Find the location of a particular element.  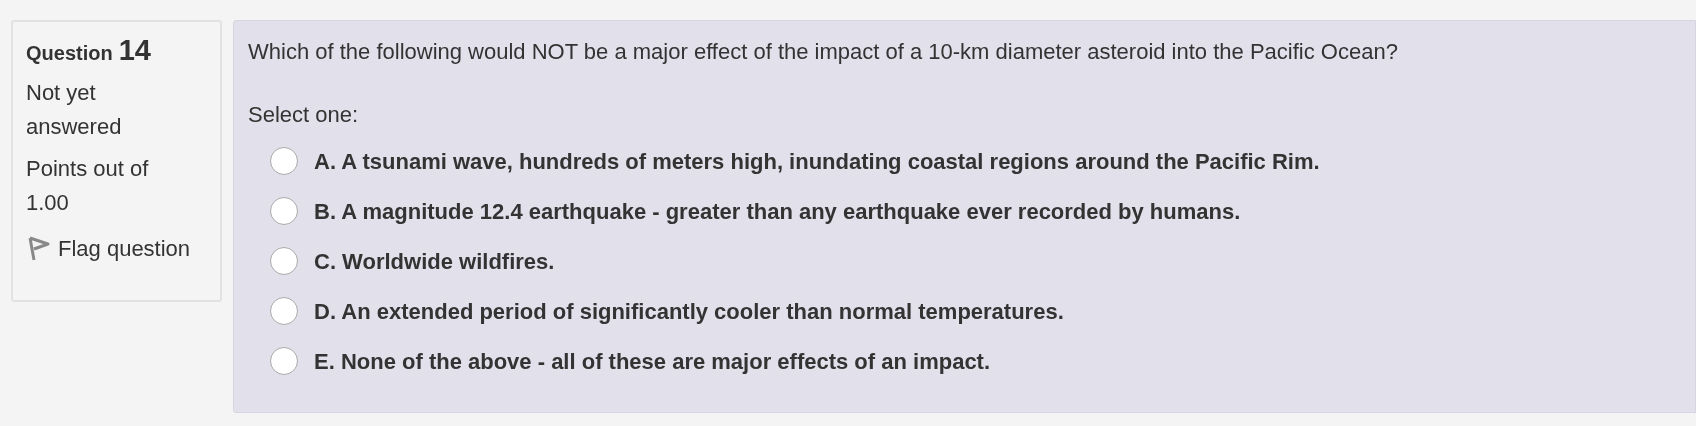

answer-option: B. A magnitude 12.4 earthquake - greater than any earthquake ever recorded by humans. is located at coordinates (971, 211).